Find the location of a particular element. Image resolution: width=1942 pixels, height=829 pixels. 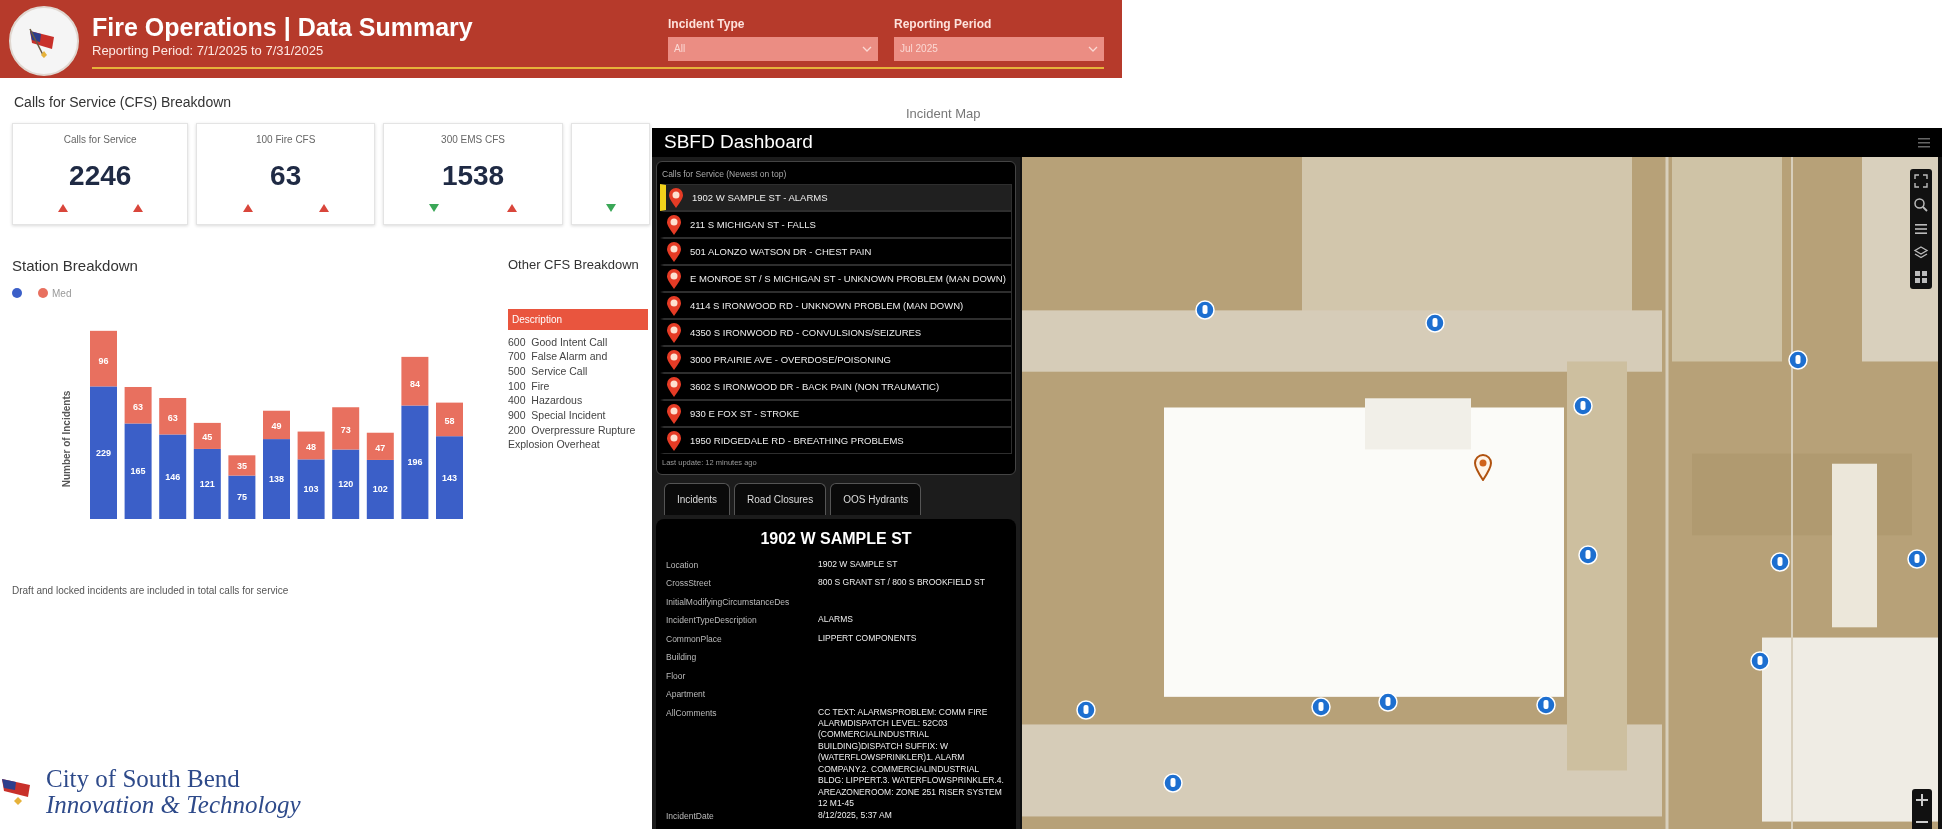

data-label: 103 is located at coordinates (311, 488).